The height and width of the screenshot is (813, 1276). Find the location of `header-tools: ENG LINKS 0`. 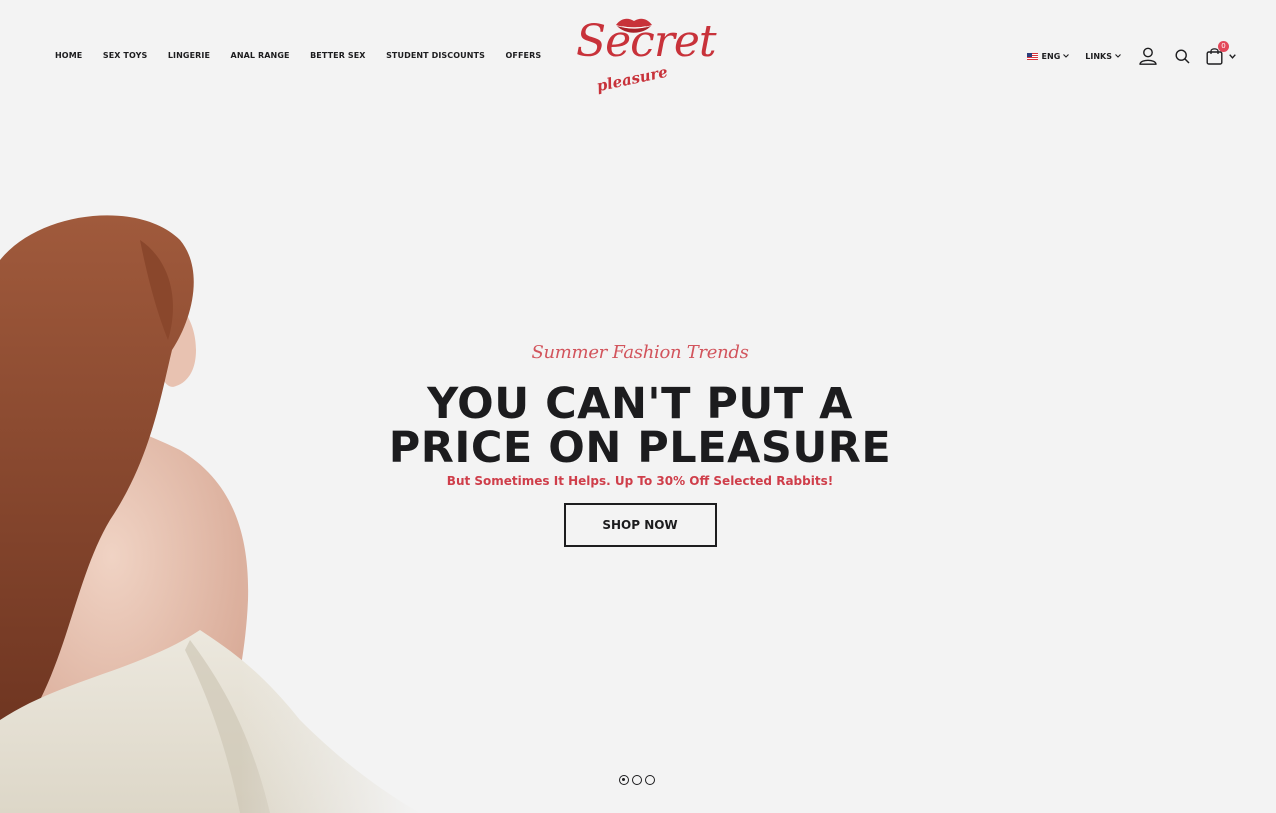

header-tools: ENG LINKS 0 is located at coordinates (1131, 54).